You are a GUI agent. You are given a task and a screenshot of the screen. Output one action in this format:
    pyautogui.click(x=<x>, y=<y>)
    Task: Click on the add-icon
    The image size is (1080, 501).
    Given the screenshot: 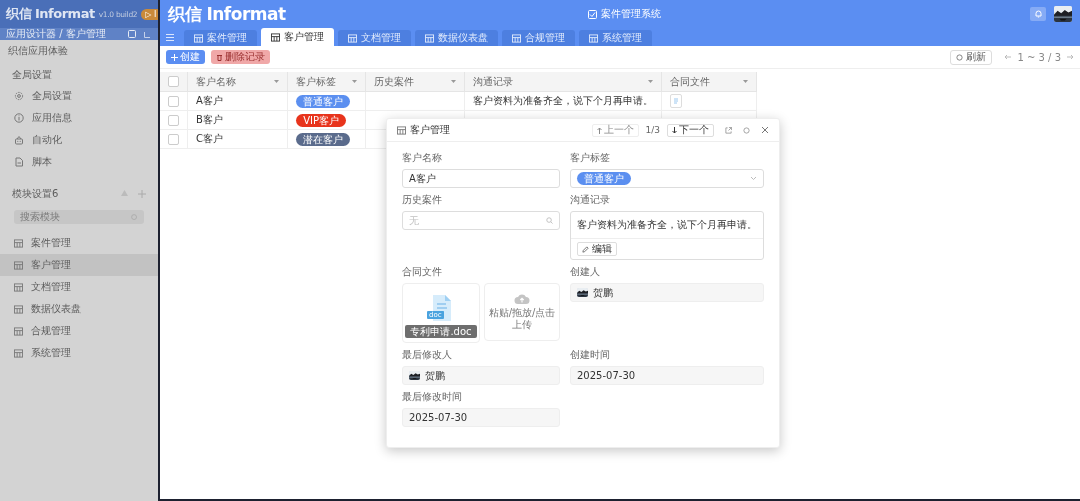 What is the action you would take?
    pyautogui.click(x=142, y=194)
    